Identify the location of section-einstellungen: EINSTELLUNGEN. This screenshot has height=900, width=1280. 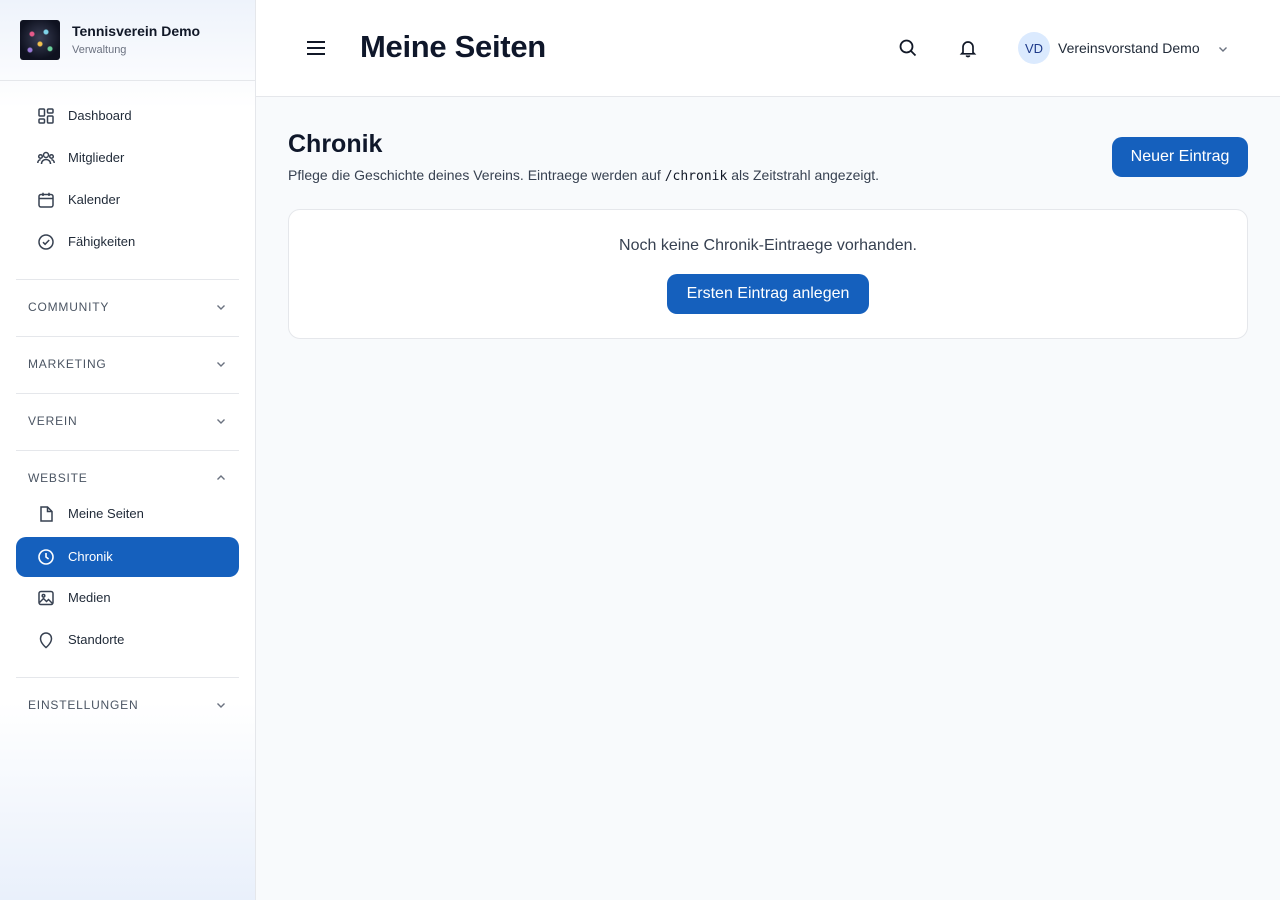
(127, 705).